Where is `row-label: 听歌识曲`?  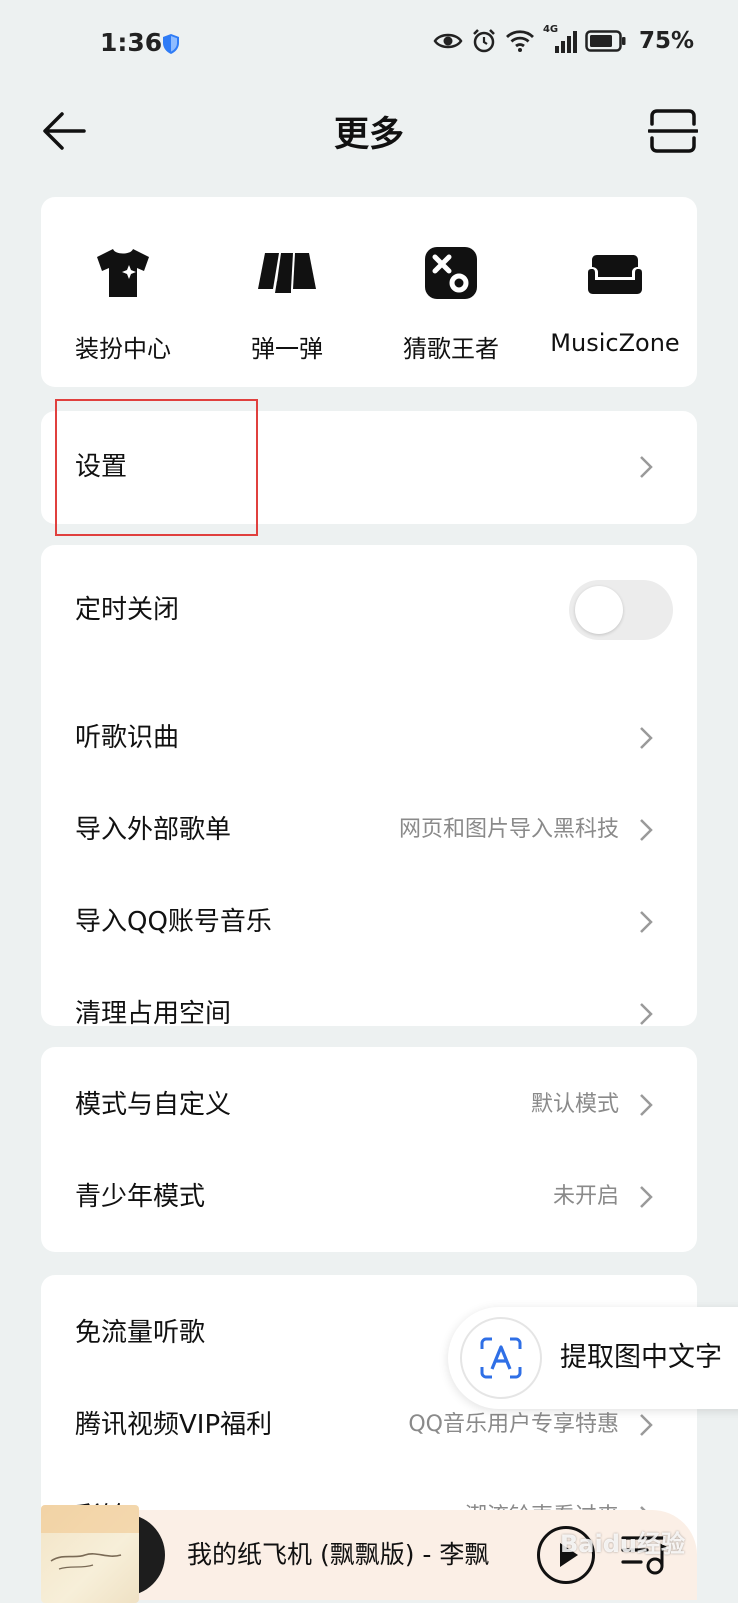
row-label: 听歌识曲 is located at coordinates (127, 738).